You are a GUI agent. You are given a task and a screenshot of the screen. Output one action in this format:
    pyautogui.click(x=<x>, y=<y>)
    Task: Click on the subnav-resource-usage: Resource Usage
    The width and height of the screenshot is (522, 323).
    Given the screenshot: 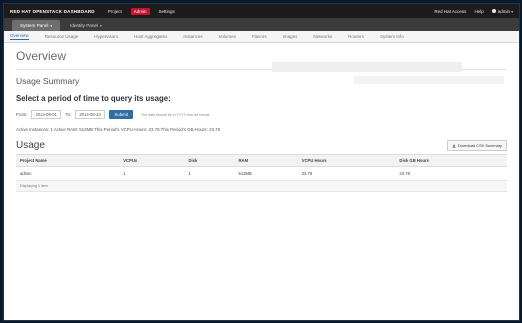 What is the action you would take?
    pyautogui.click(x=62, y=36)
    